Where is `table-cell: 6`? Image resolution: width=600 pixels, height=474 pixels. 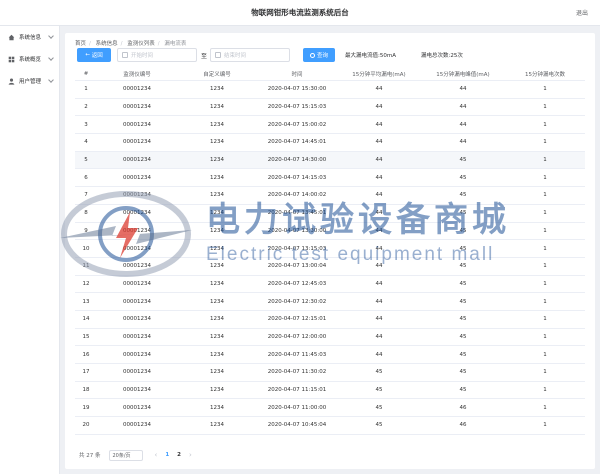 table-cell: 6 is located at coordinates (86, 177).